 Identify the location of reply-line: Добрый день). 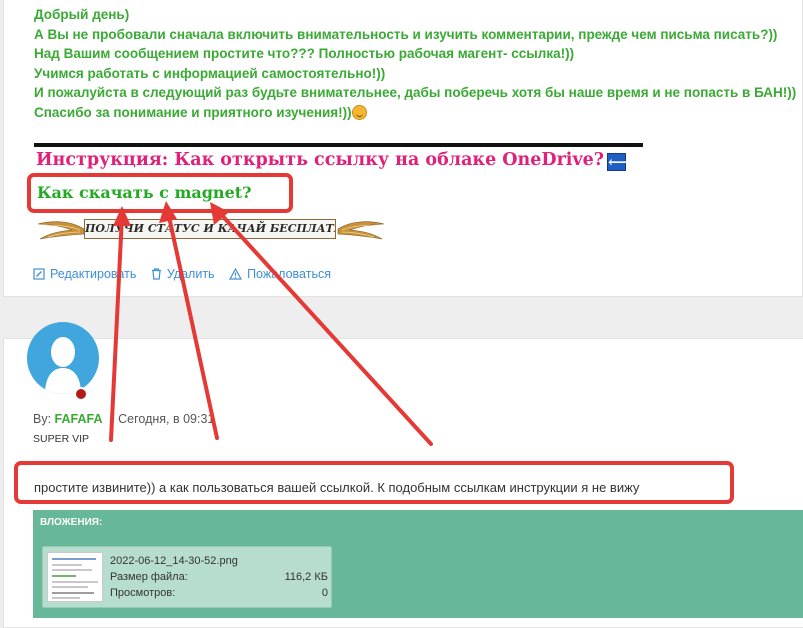
(82, 14).